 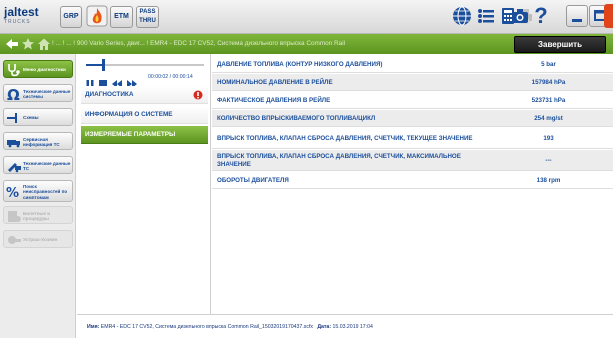 I want to click on table-row: НОМИНАЛЬНОЕ ДАВЛЕНИЕ В РЕЙЛЕ 157984 hPa, so click(x=412, y=82).